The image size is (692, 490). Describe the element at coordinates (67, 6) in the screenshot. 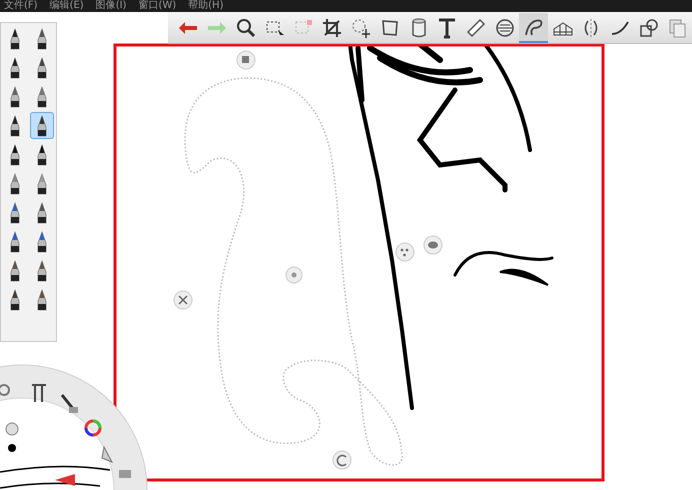

I see `menu-item: 编辑(E)` at that location.